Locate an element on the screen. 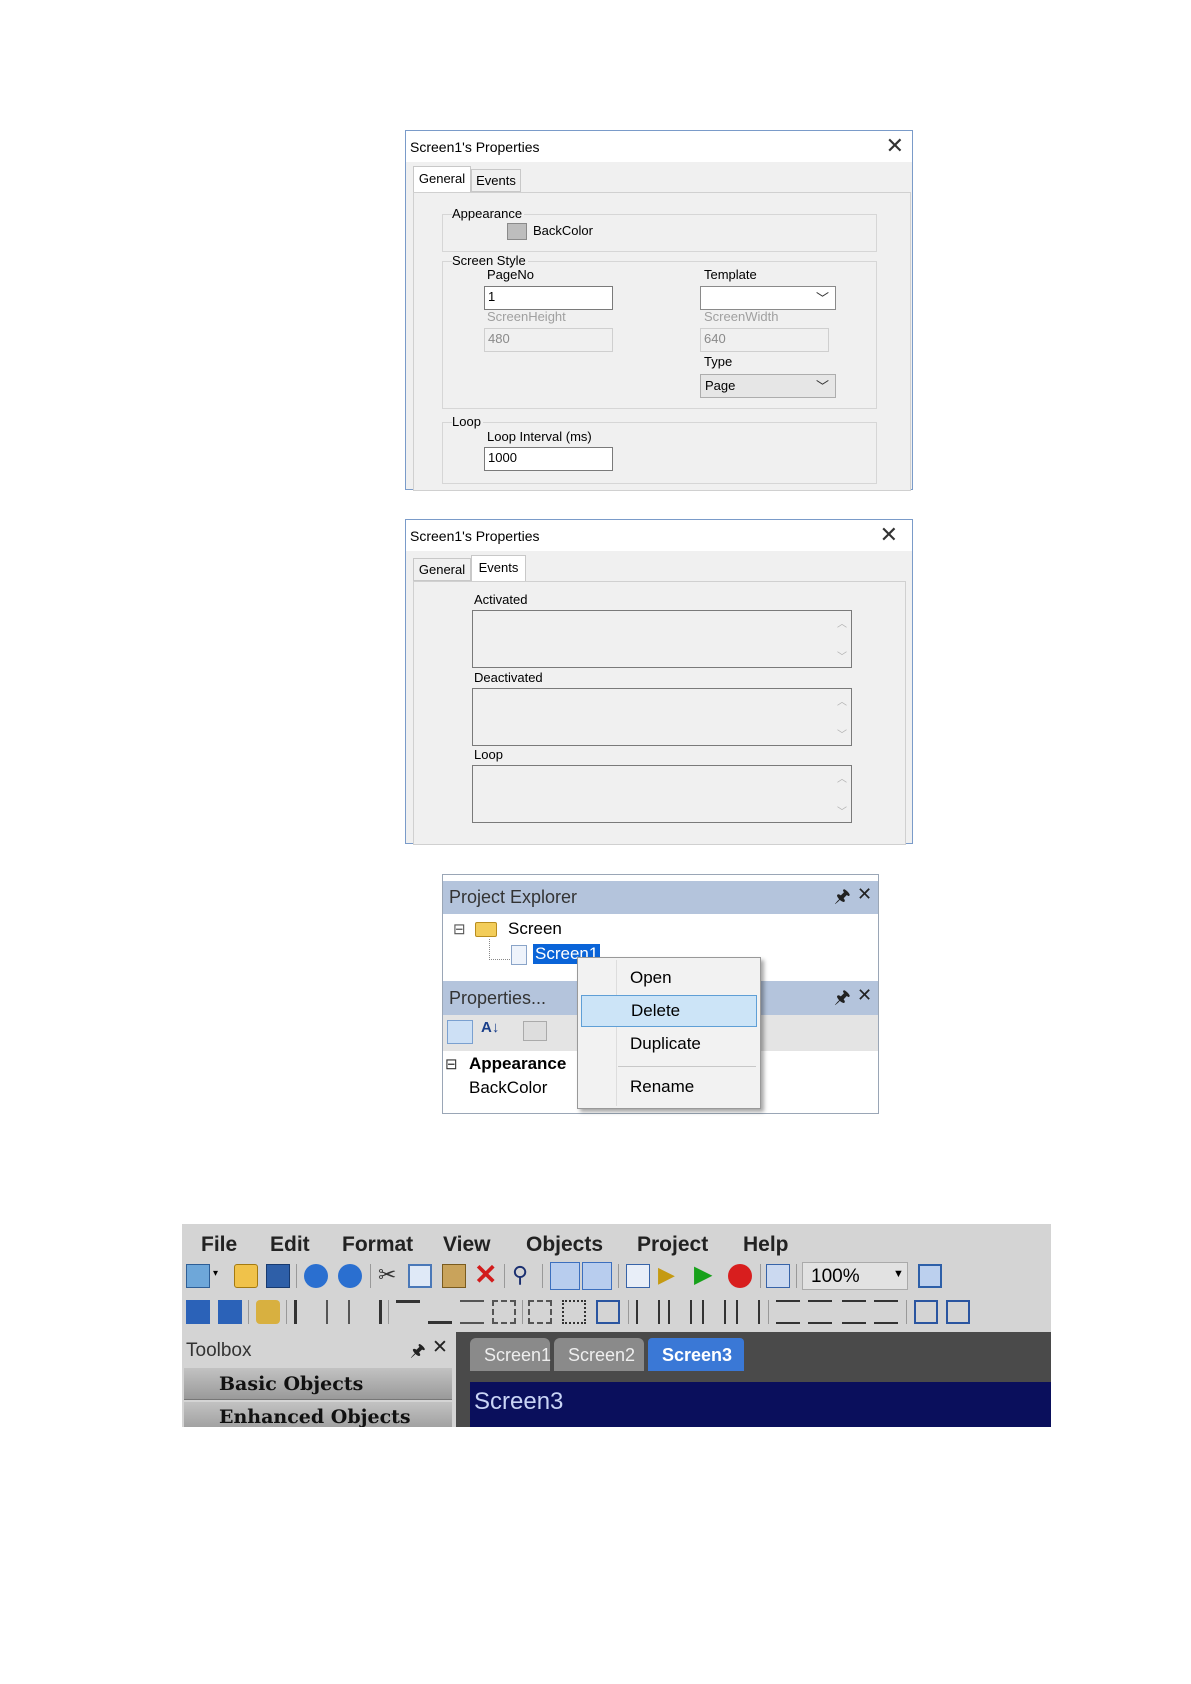  same-height-icon is located at coordinates (540, 1312).